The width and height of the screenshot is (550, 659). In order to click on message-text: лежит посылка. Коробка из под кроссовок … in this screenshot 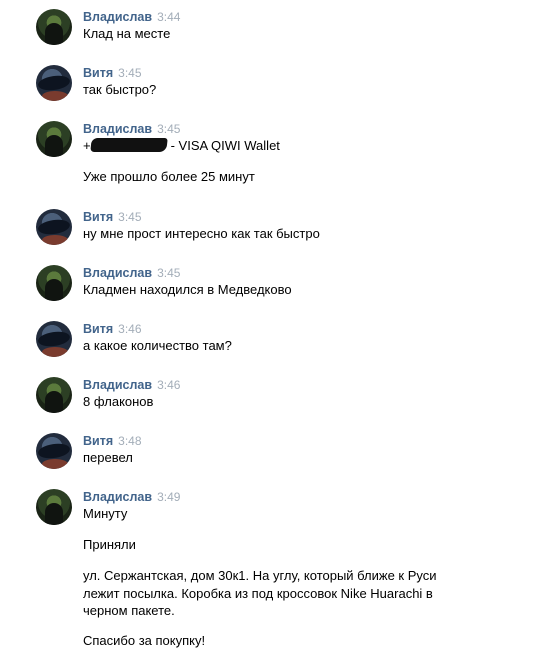, I will do `click(258, 593)`.